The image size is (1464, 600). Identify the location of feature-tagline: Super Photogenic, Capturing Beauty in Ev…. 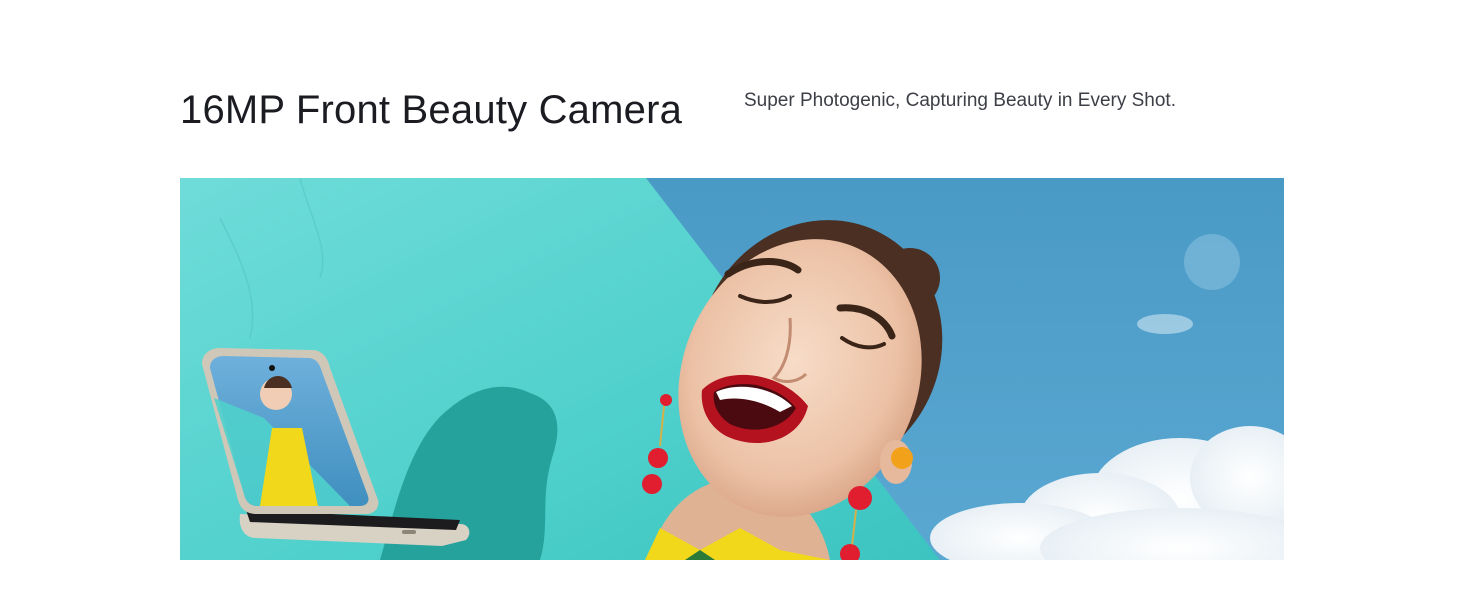
(960, 100).